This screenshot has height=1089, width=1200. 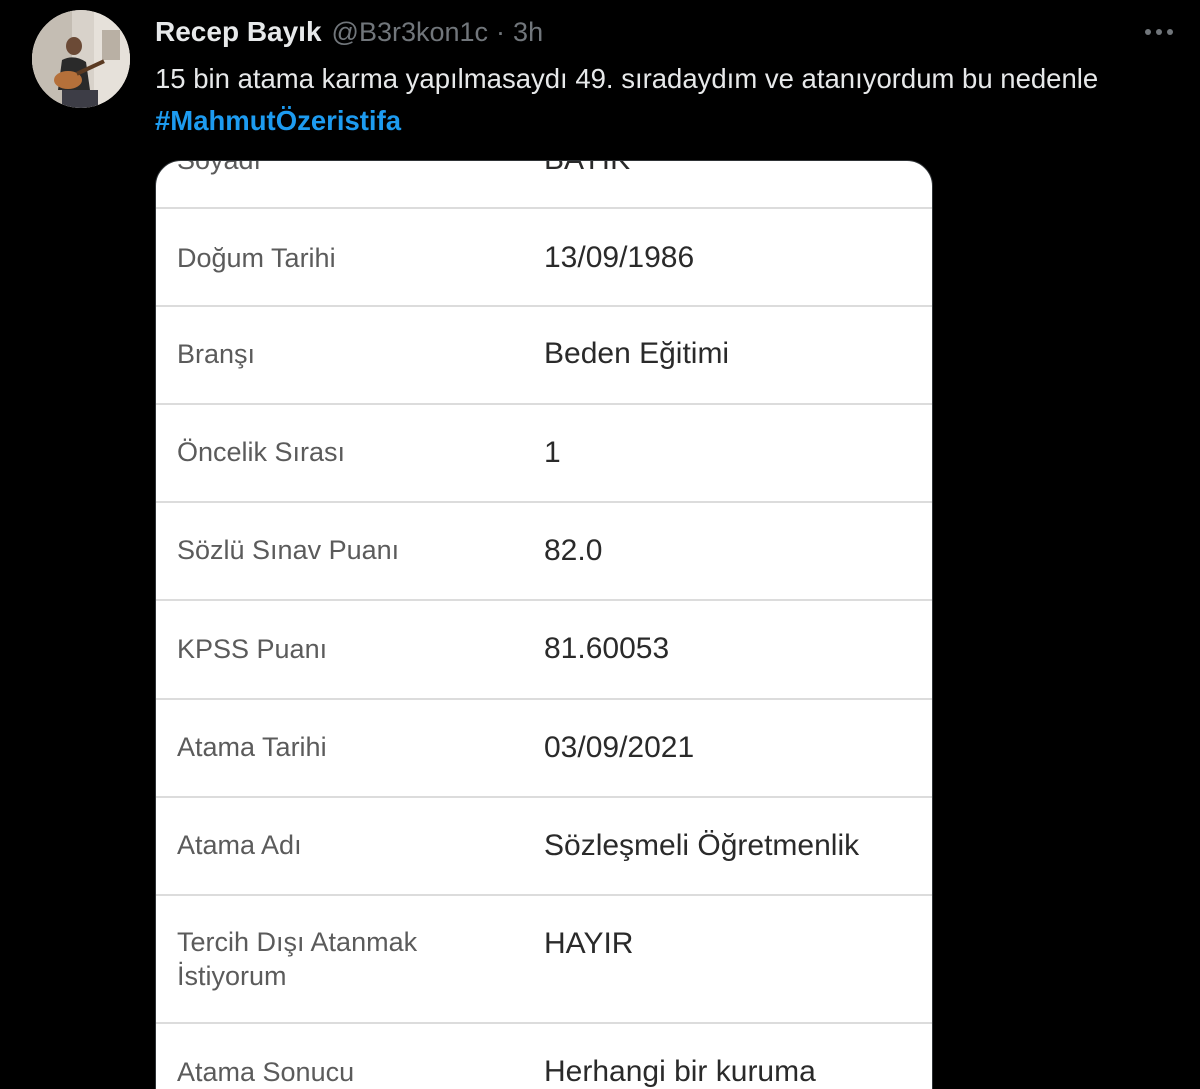 I want to click on more-horizontal-icon, so click(x=1159, y=32).